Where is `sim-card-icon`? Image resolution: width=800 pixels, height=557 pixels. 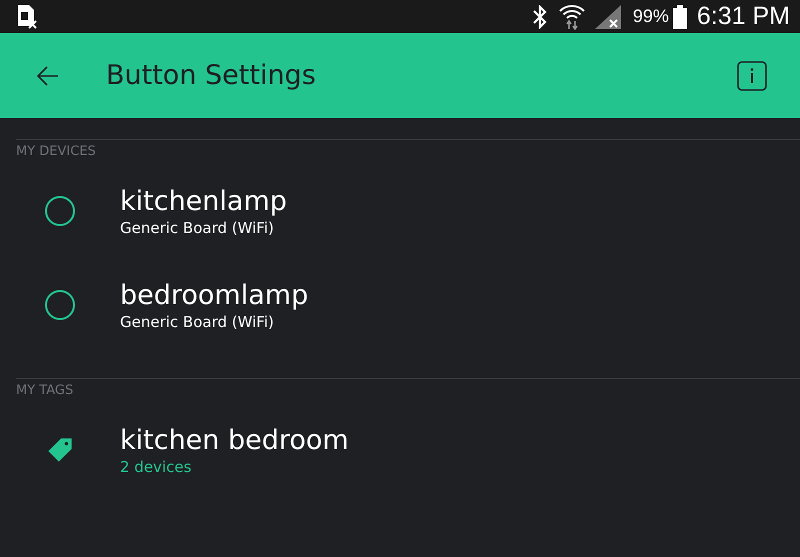 sim-card-icon is located at coordinates (27, 17).